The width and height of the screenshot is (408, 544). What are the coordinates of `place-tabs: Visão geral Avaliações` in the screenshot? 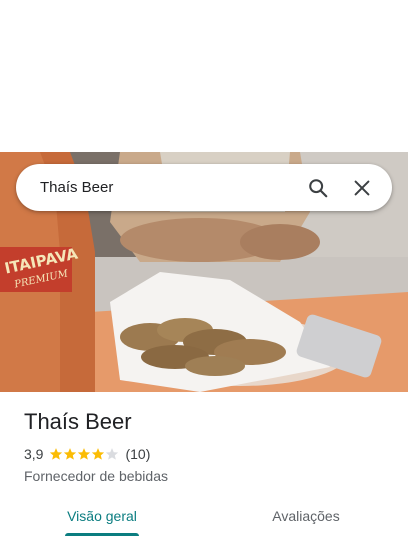 It's located at (204, 516).